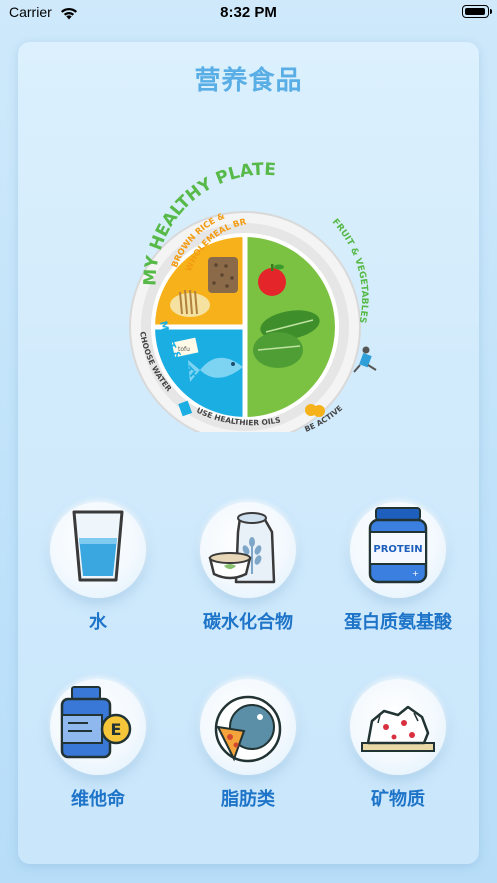 Image resolution: width=497 pixels, height=883 pixels. What do you see at coordinates (248, 81) in the screenshot?
I see `page-title: 营养食品` at bounding box center [248, 81].